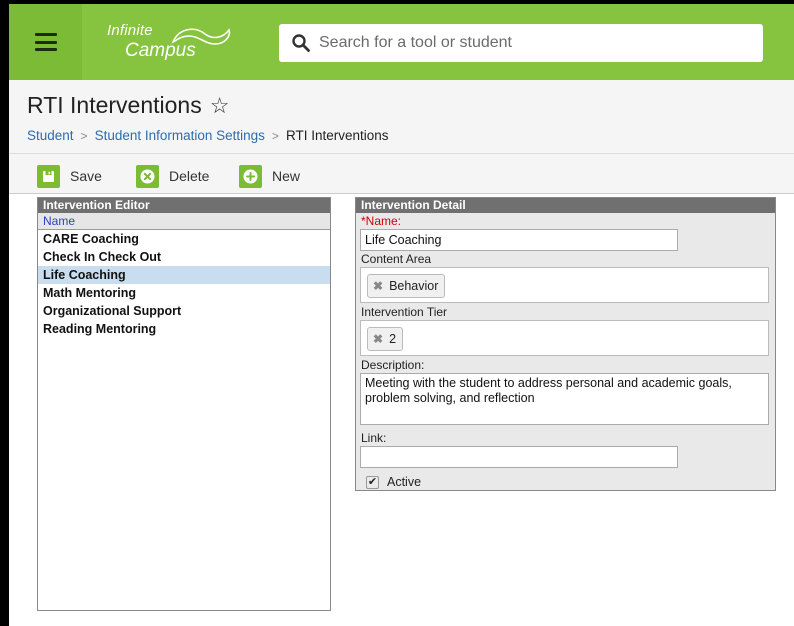 The image size is (794, 626). Describe the element at coordinates (86, 176) in the screenshot. I see `save-label: Save` at that location.